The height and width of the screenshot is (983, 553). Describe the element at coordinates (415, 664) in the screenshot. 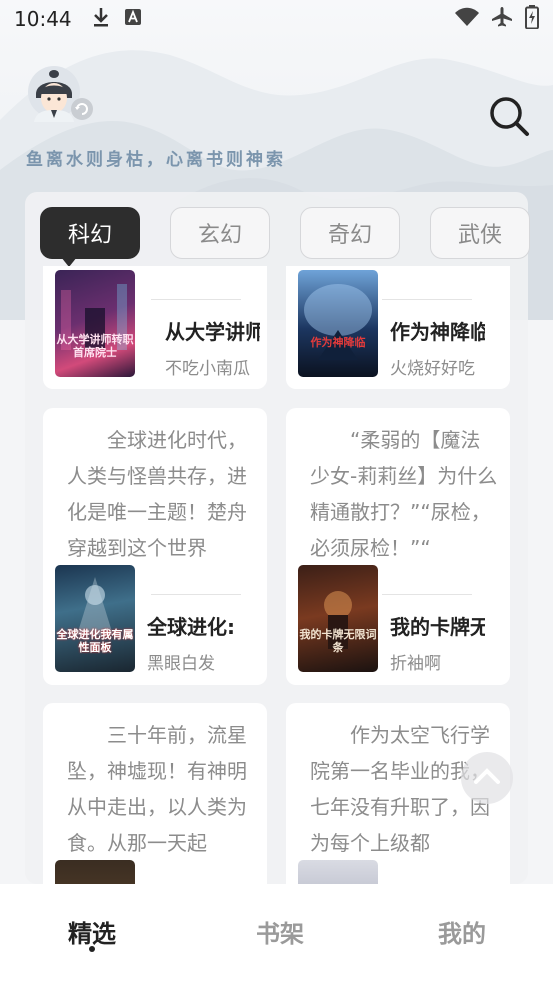

I see `book-author: 折袖啊` at that location.